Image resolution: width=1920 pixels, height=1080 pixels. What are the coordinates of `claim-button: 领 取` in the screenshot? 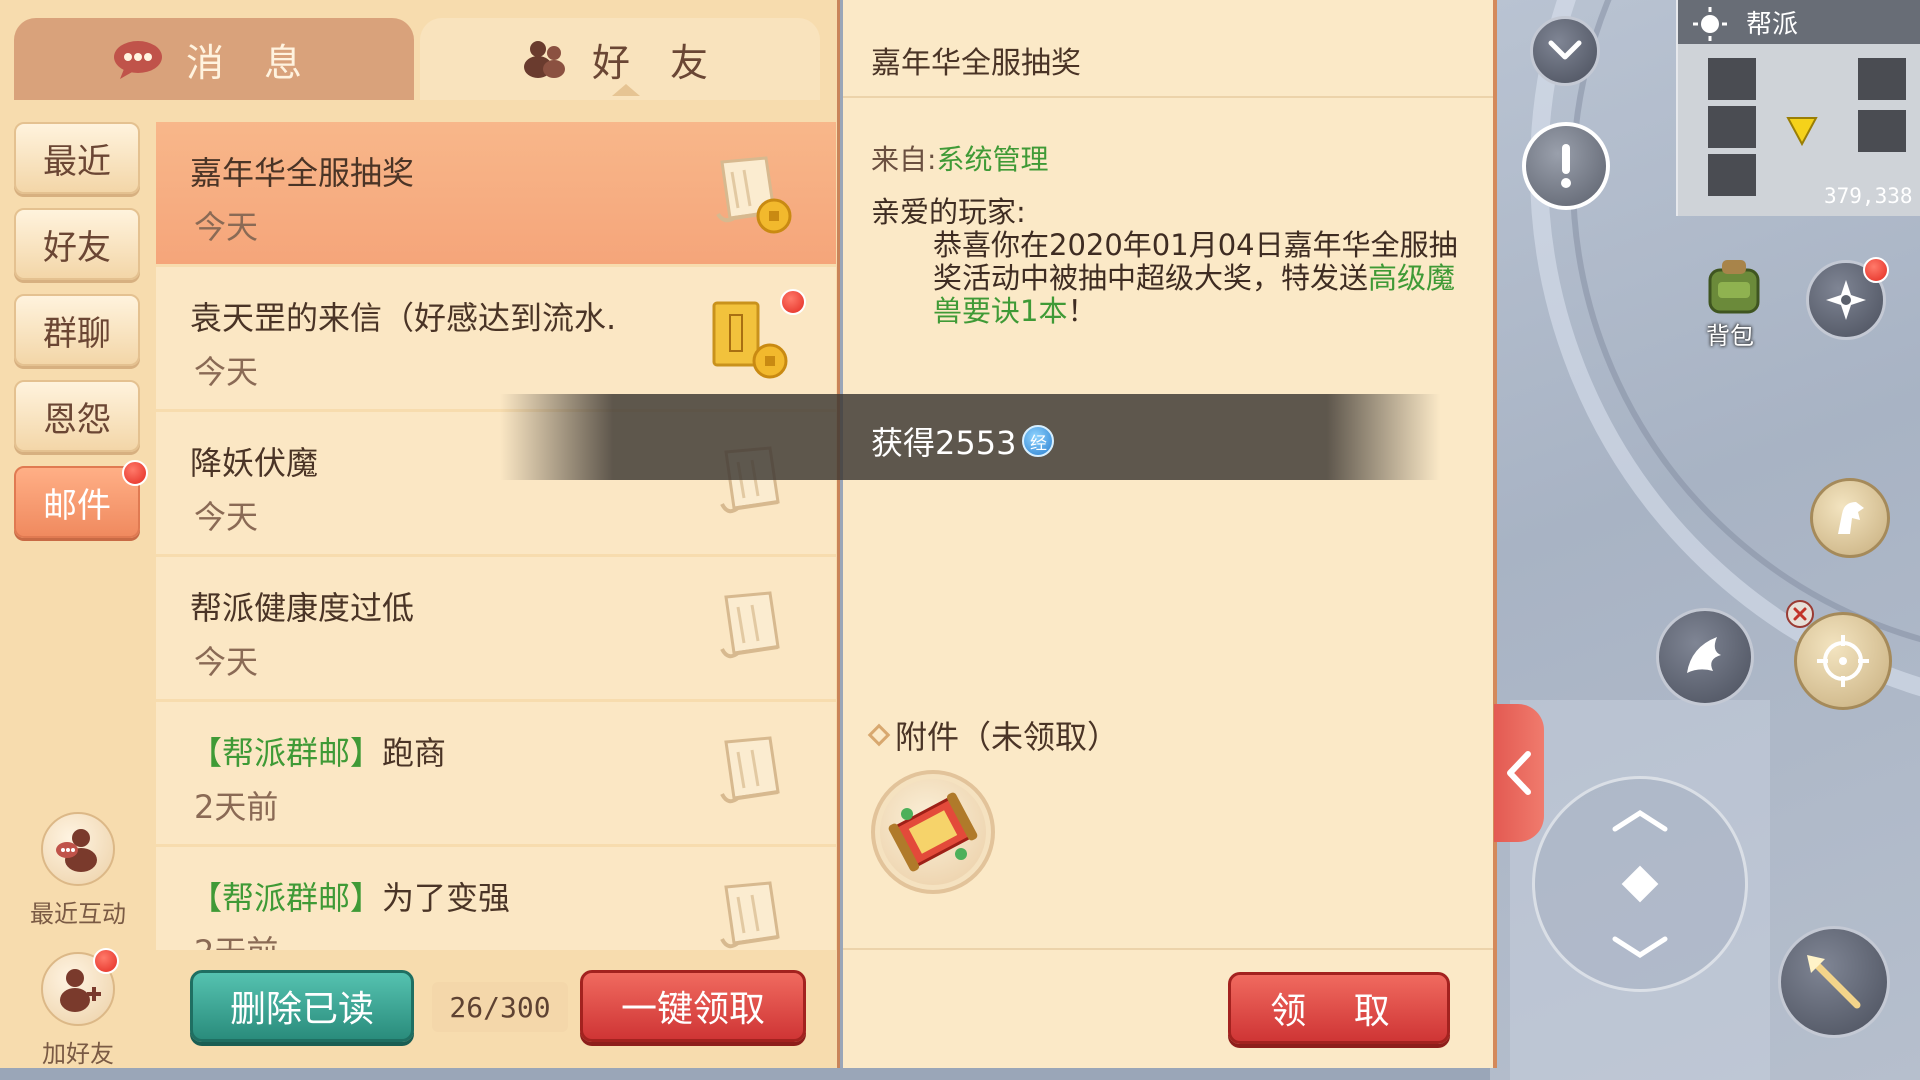 It's located at (1339, 1008).